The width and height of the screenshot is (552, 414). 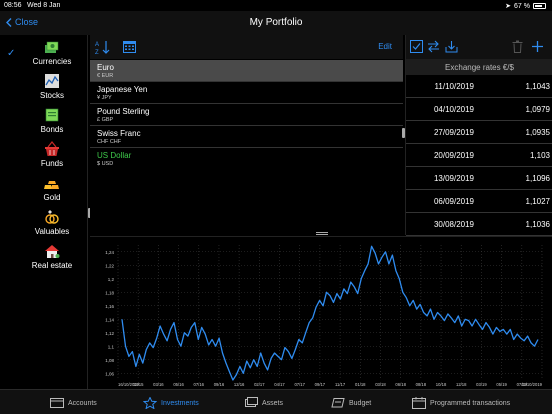 I want to click on page-title: My Portfolio, so click(x=276, y=22).